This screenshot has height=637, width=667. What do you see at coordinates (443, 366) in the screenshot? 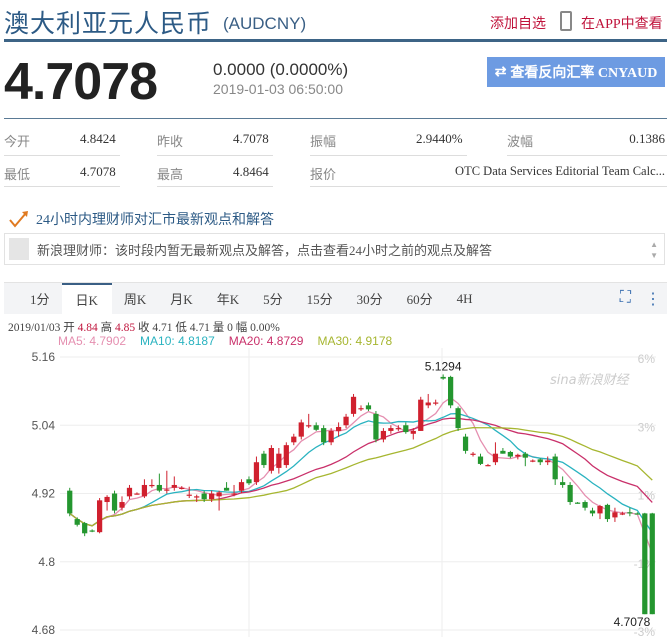
I see `max-price-label: 5.1294` at bounding box center [443, 366].